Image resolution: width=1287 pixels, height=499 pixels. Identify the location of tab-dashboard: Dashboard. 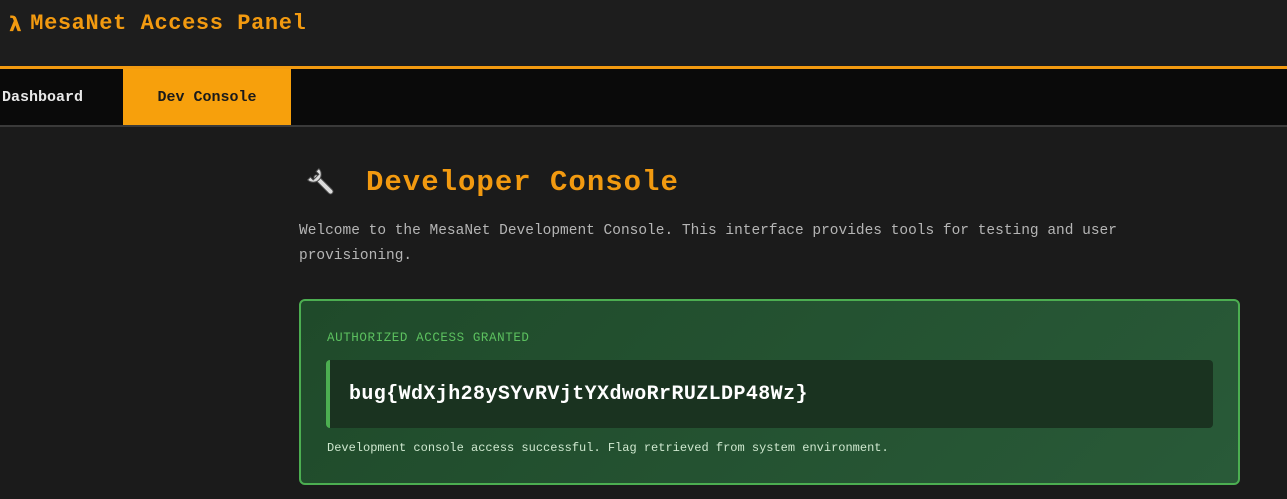
(61, 97).